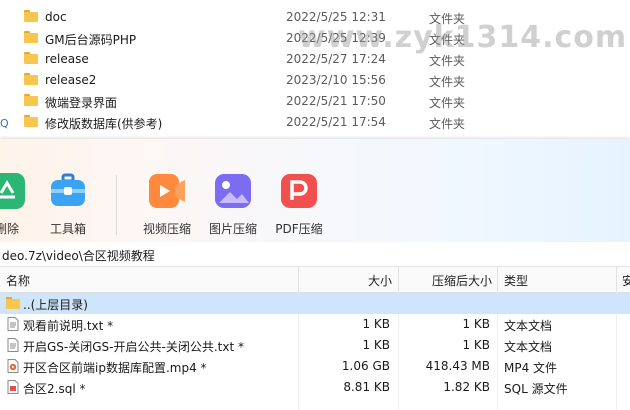 Image resolution: width=630 pixels, height=410 pixels. I want to click on explorer-row: 修改版数据库(供参考) 2022/5/21 17:54 文件夹, so click(315, 122).